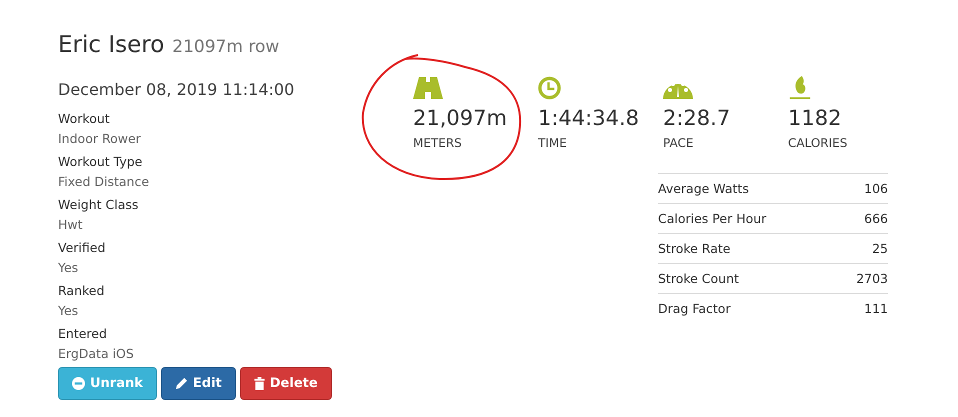 The width and height of the screenshot is (958, 417). I want to click on detail-value: ErgData iOS, so click(96, 354).